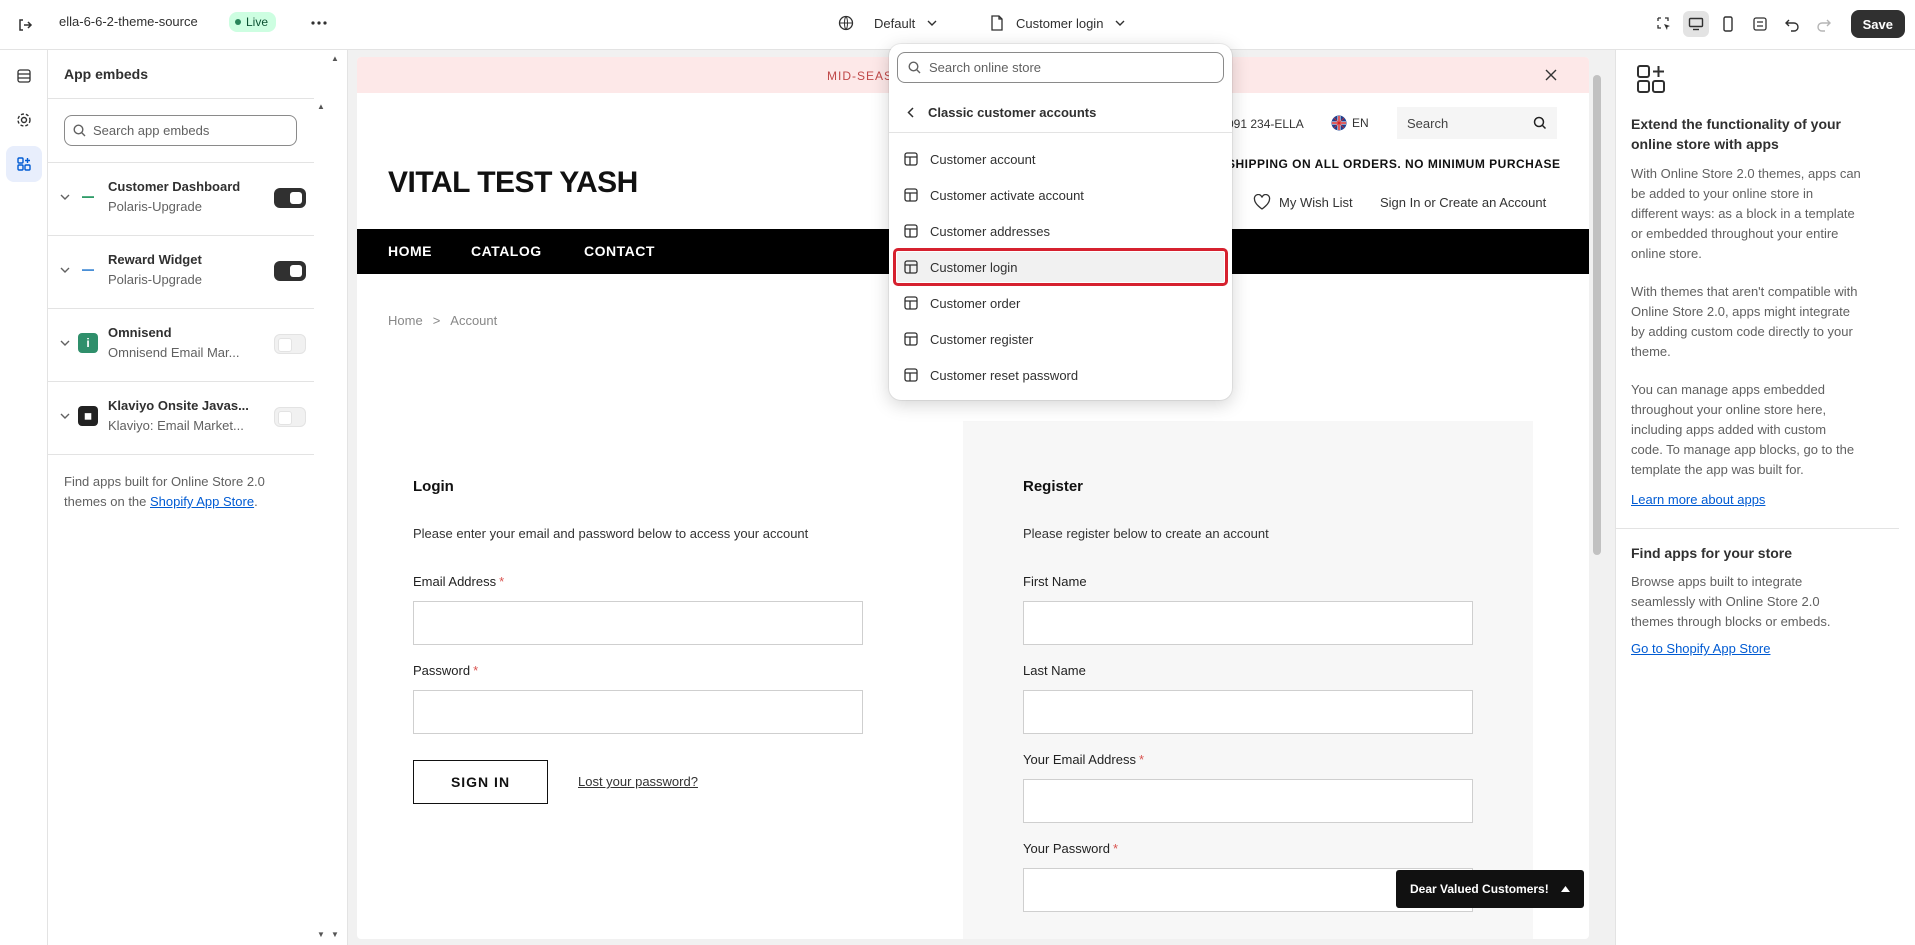 This screenshot has width=1915, height=945. I want to click on app-embed-row: ▬▬ Customer Dashboard Polaris-Upgrade, so click(181, 199).